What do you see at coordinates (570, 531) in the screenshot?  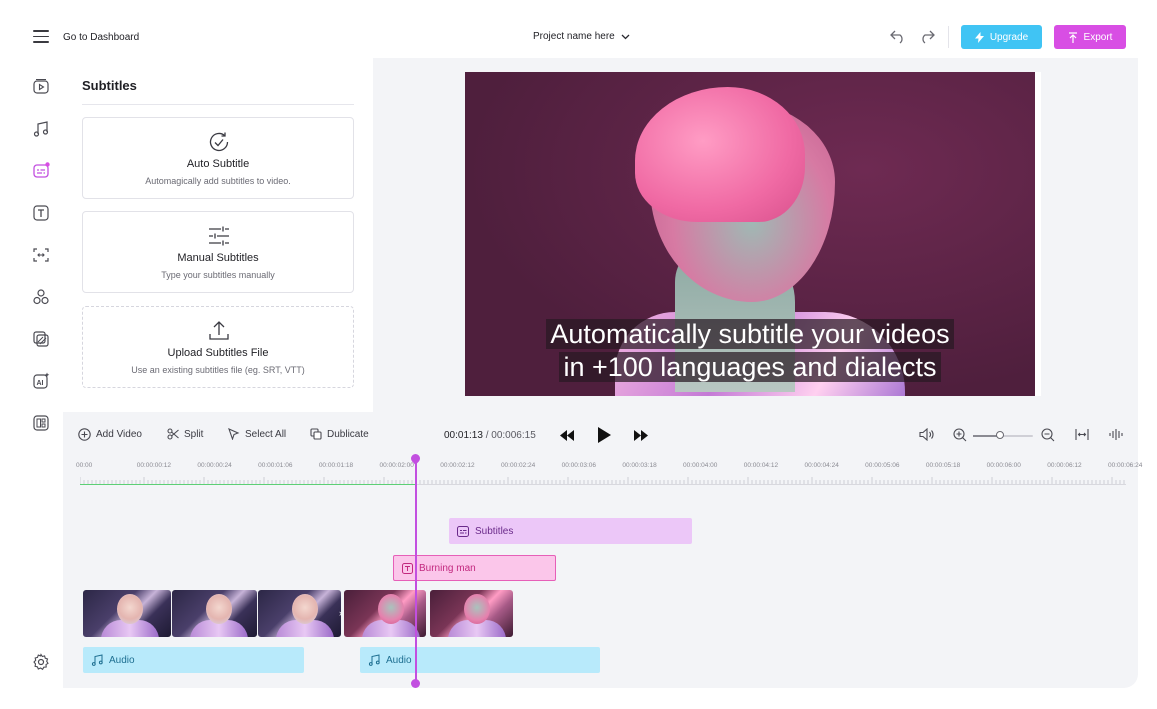 I see `subtitles-clip: Subtitles` at bounding box center [570, 531].